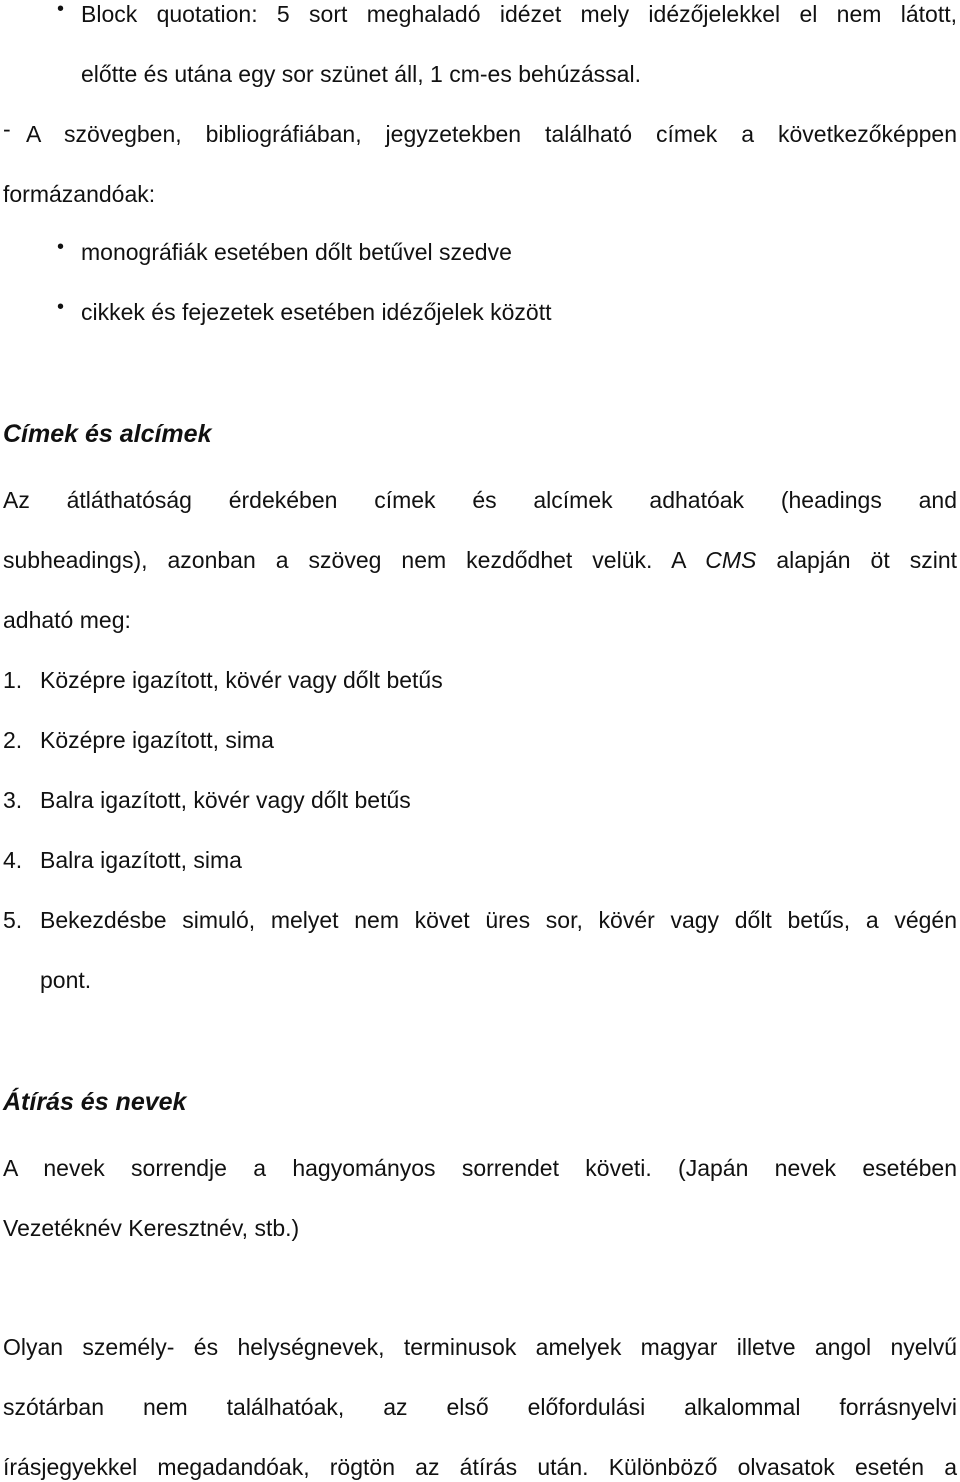 This screenshot has height=1482, width=960. Describe the element at coordinates (66, 980) in the screenshot. I see `list-text-continuation: pont.` at that location.